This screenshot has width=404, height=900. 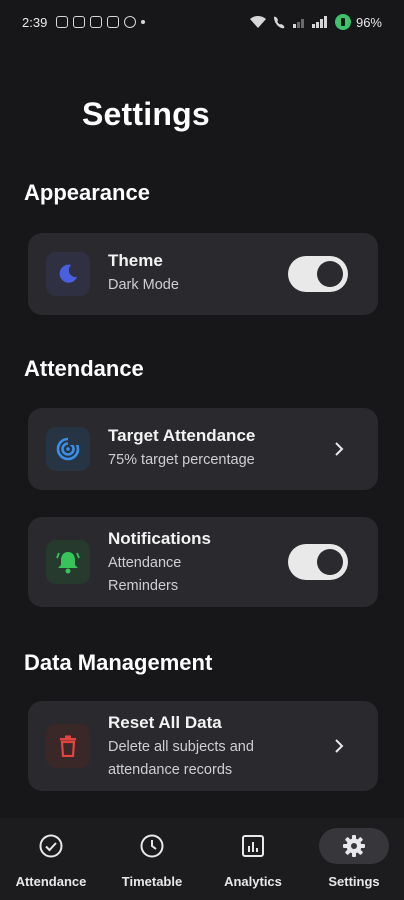 What do you see at coordinates (253, 881) in the screenshot?
I see `nav-analytics-label: Analytics` at bounding box center [253, 881].